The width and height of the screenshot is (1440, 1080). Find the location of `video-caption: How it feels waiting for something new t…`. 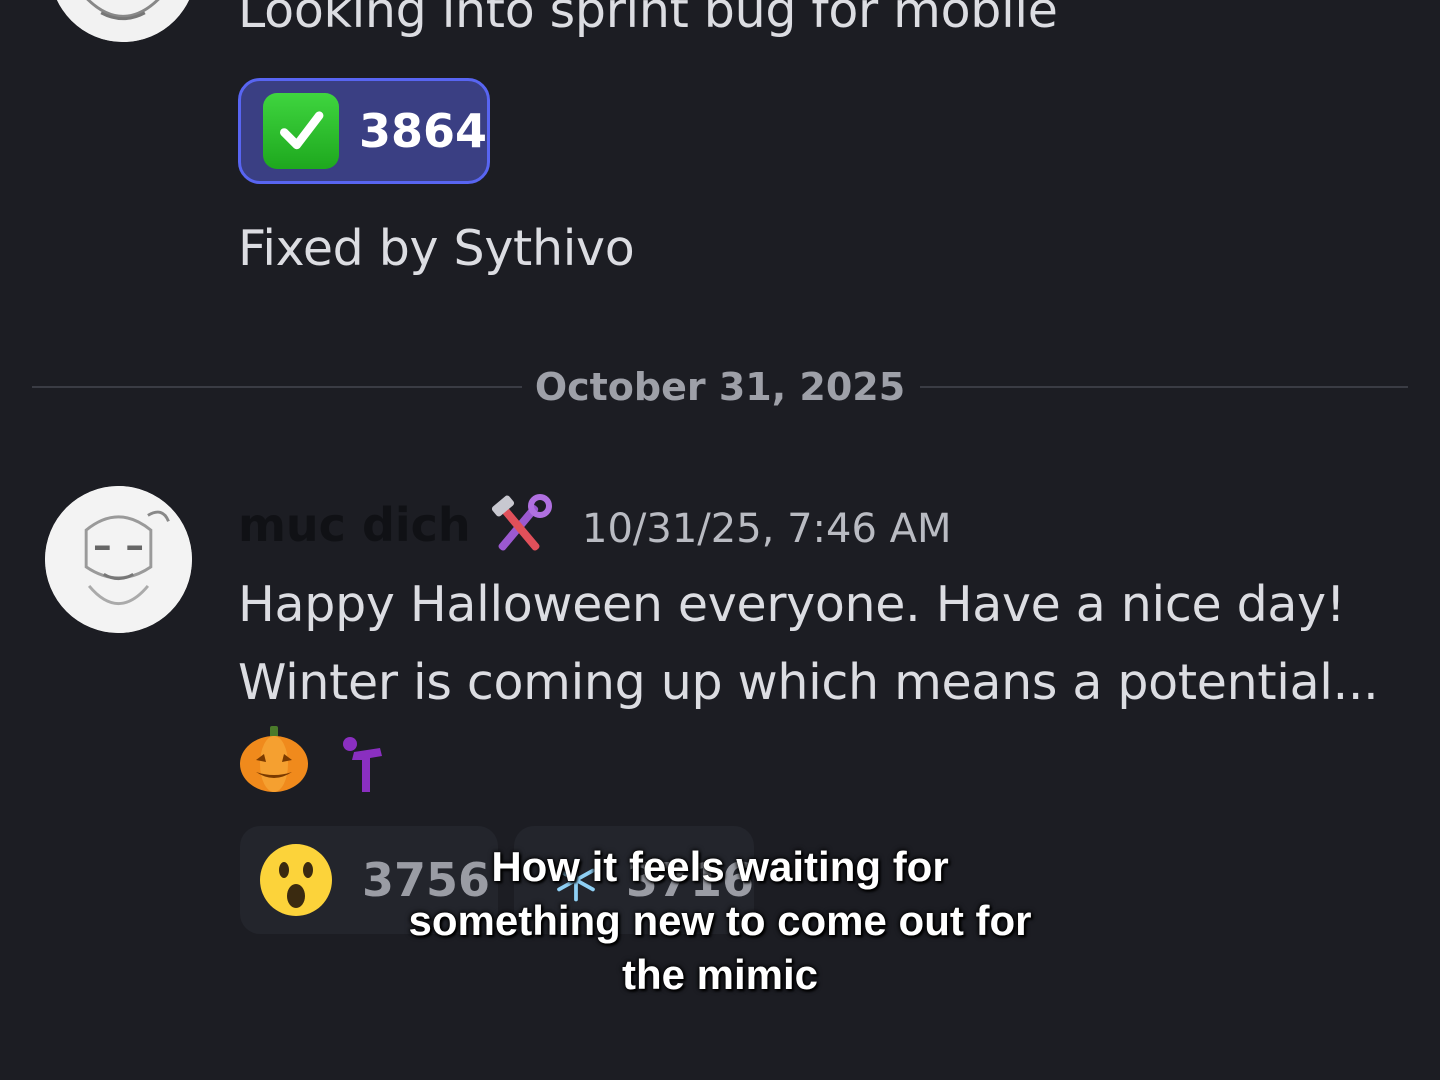

video-caption: How it feels waiting for something new t… is located at coordinates (720, 920).